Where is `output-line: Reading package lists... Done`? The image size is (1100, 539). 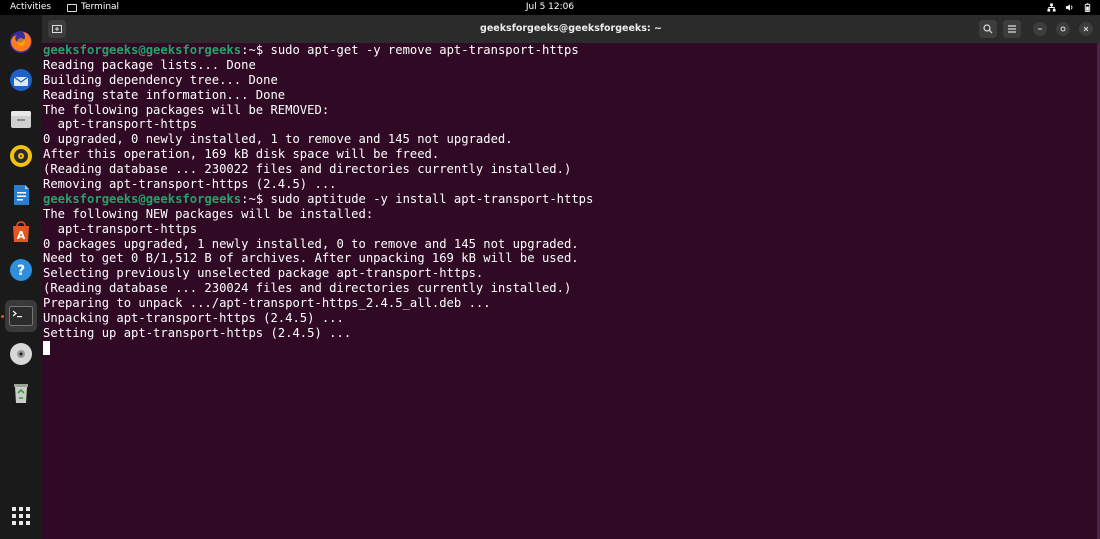
output-line: Reading package lists... Done is located at coordinates (149, 64).